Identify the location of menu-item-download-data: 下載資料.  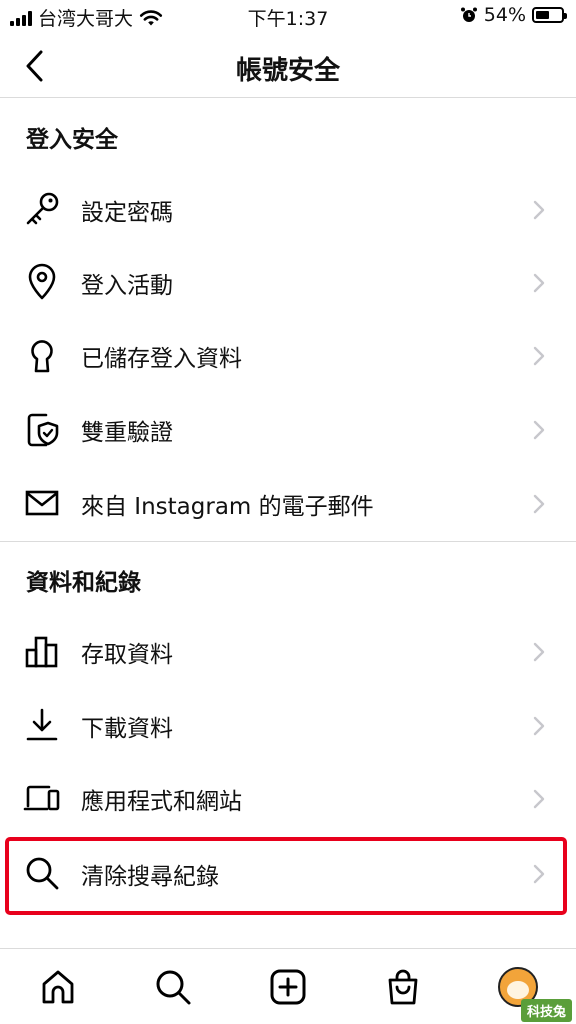
(288, 725).